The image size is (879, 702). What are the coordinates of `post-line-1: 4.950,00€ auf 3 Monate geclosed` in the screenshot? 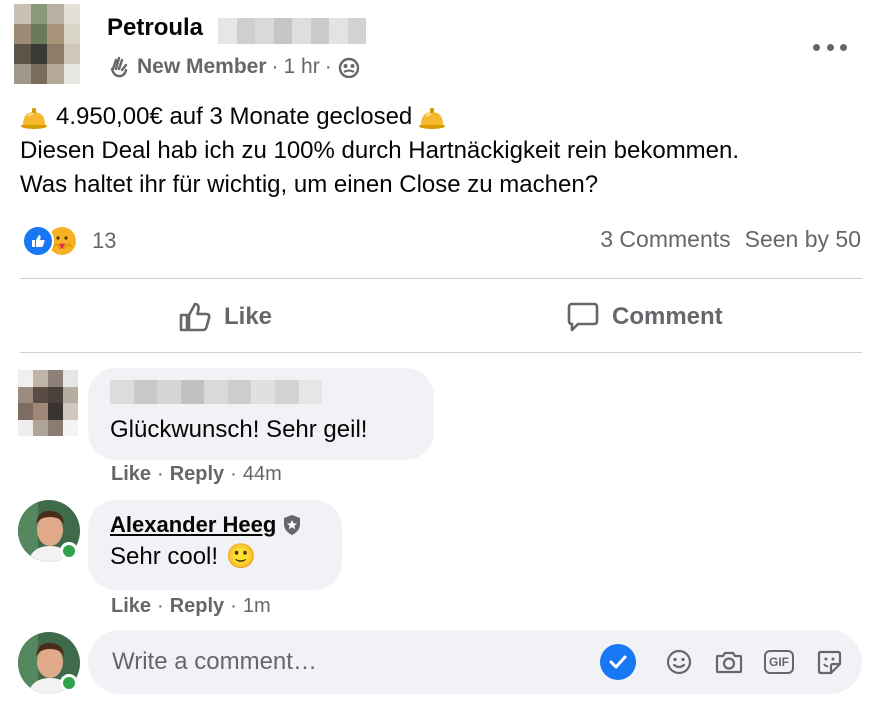 It's located at (234, 116).